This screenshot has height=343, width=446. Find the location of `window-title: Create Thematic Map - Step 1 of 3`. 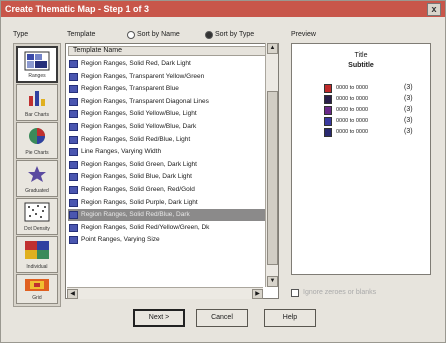

window-title: Create Thematic Map - Step 1 of 3 is located at coordinates (77, 9).